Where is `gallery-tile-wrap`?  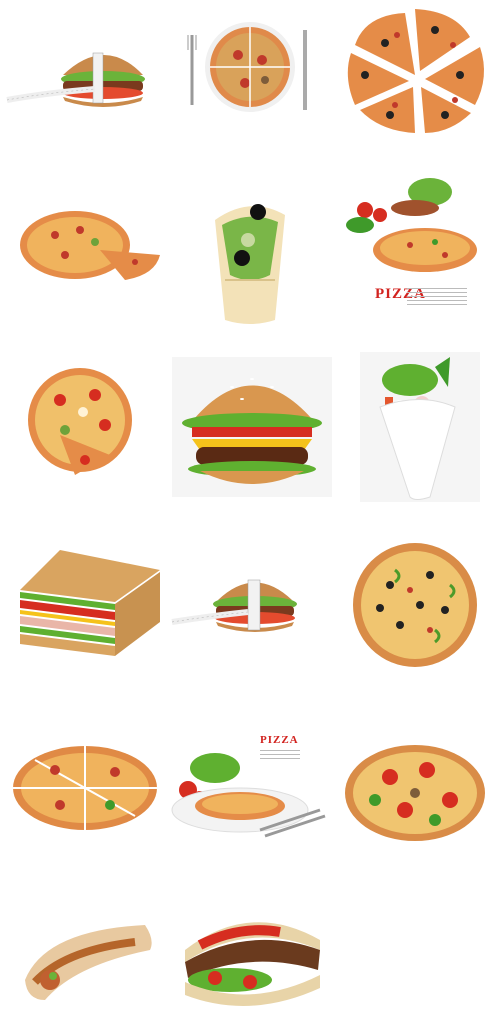 gallery-tile-wrap is located at coordinates (250, 255).